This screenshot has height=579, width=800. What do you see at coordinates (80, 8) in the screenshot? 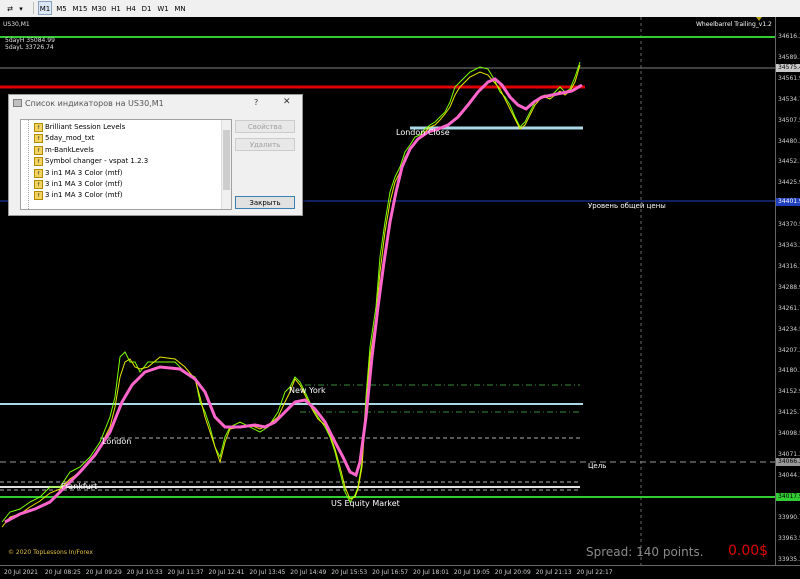
I see `timeframe-m15-button: M15` at bounding box center [80, 8].